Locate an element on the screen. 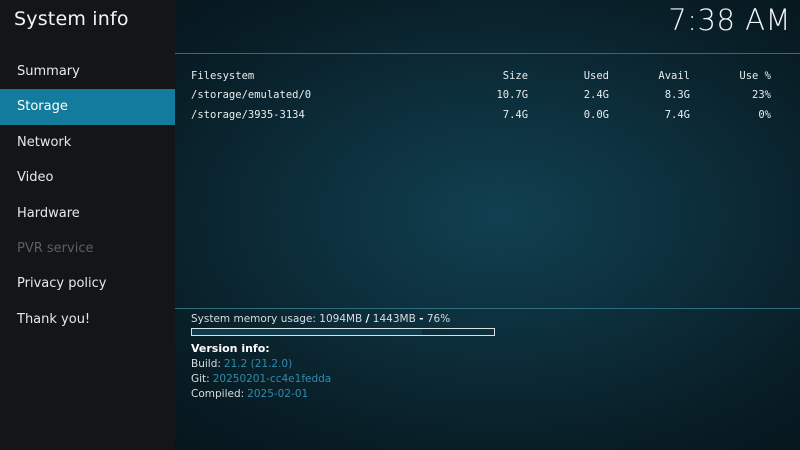 The height and width of the screenshot is (450, 800). memory-progress-fill is located at coordinates (307, 332).